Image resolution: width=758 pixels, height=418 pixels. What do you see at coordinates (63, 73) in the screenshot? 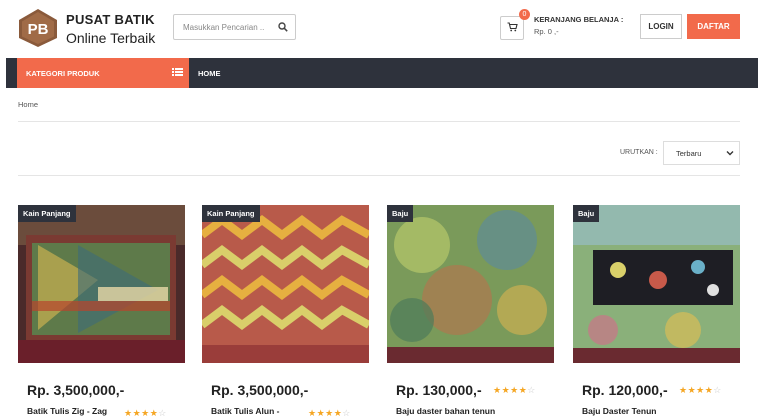
I see `category-menu-label: KATEGORI PRODUK` at bounding box center [63, 73].